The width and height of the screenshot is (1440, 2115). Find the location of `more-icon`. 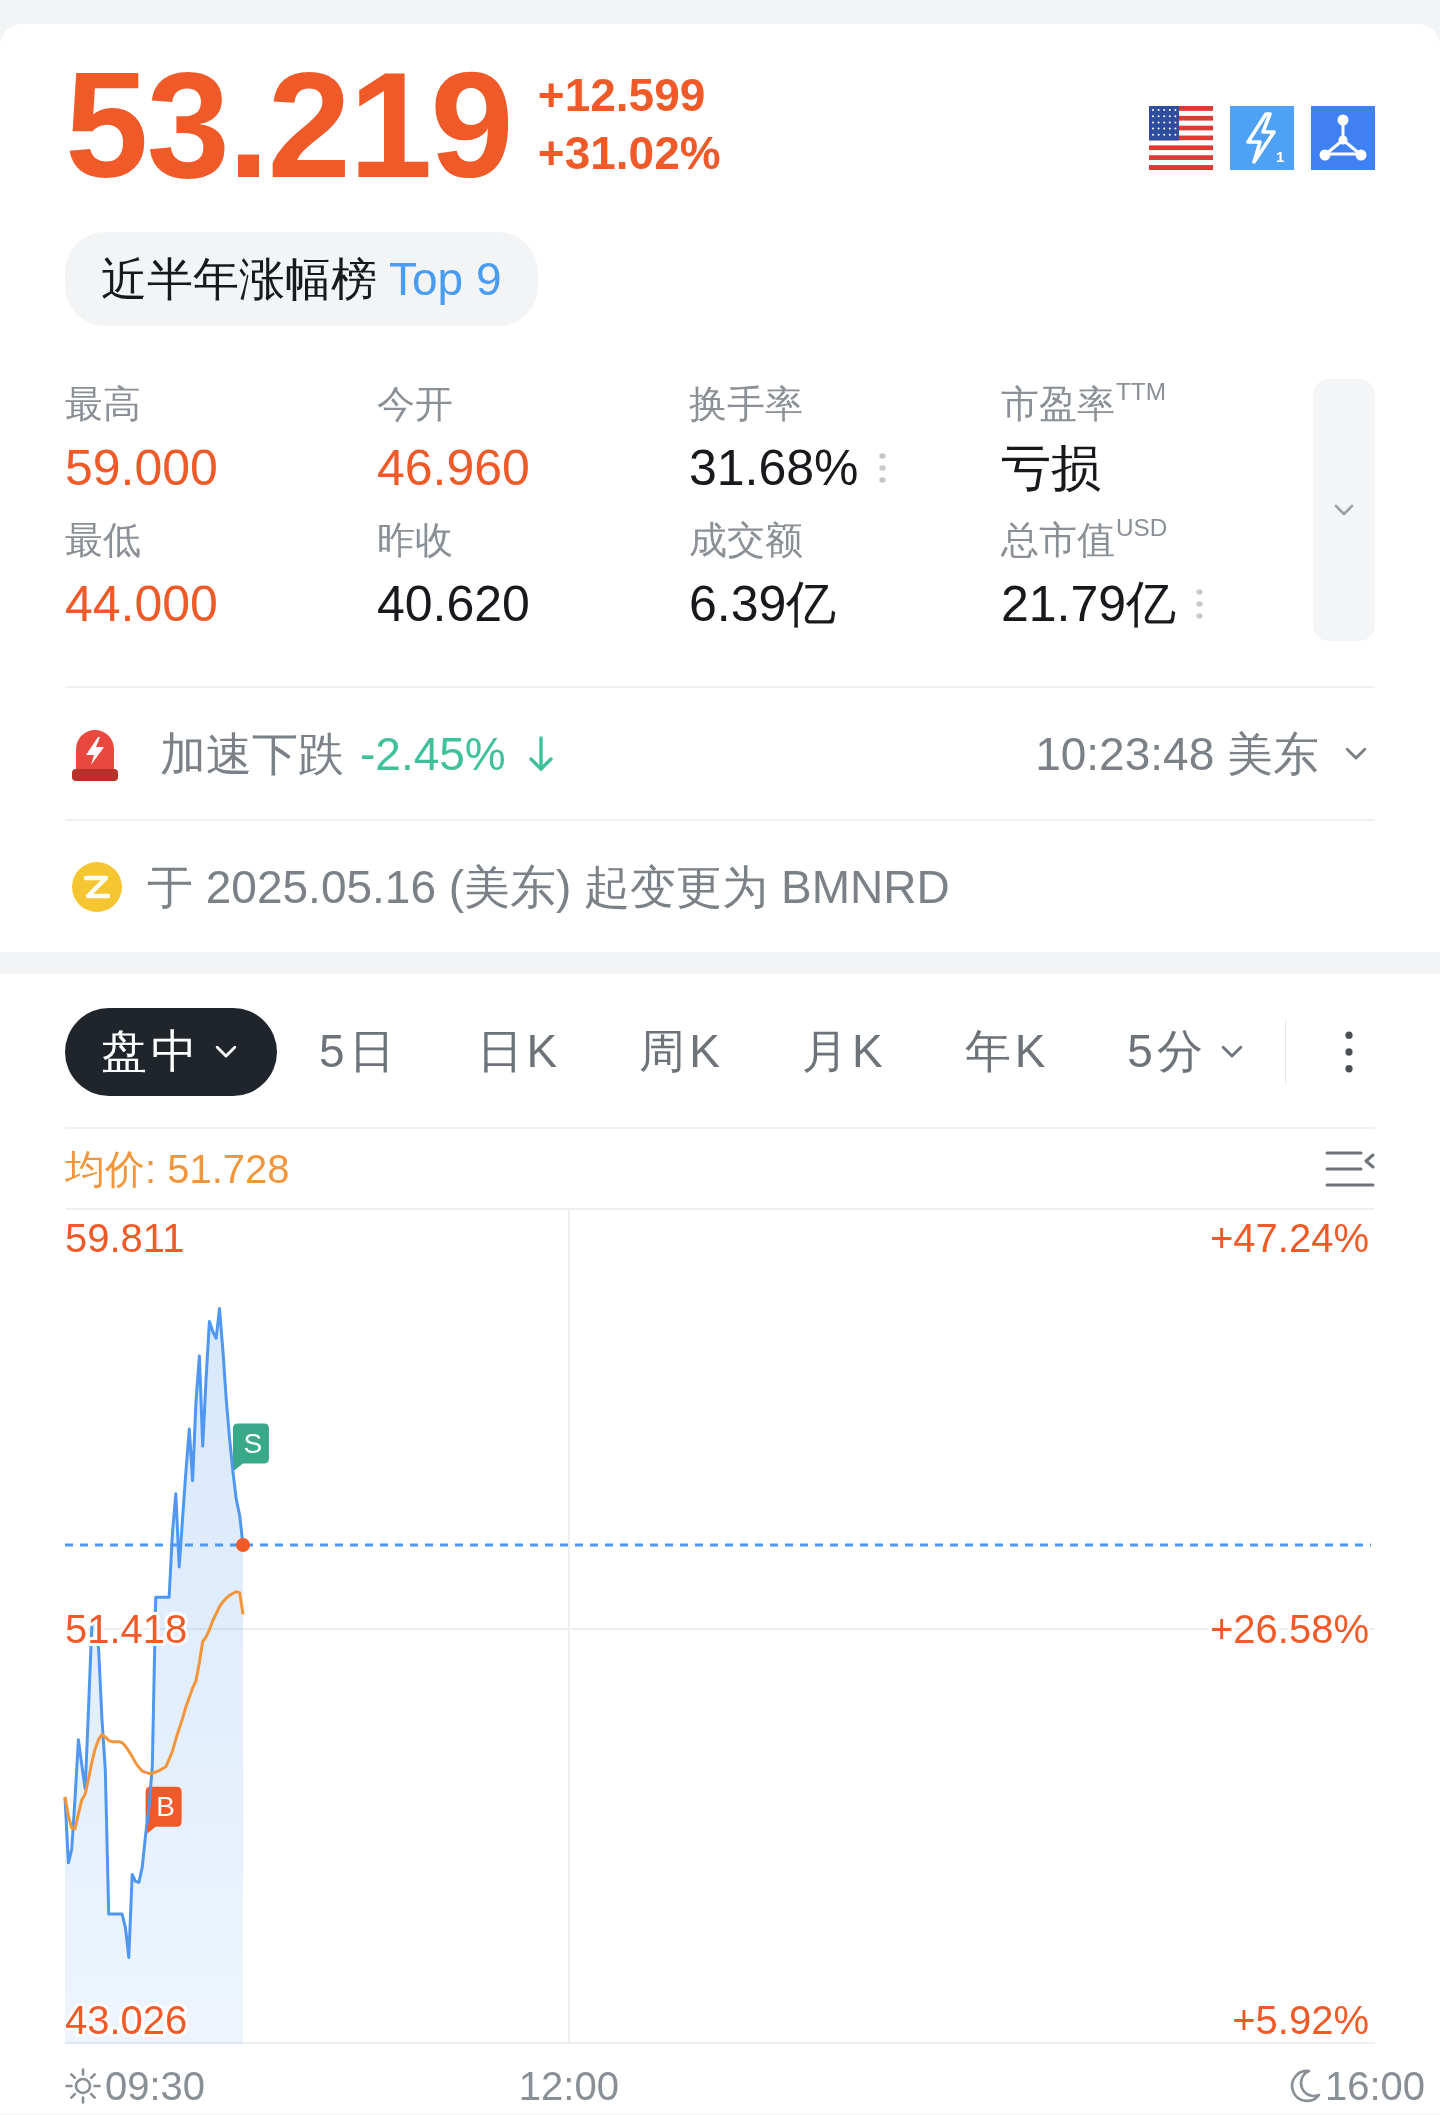

more-icon is located at coordinates (1348, 1052).